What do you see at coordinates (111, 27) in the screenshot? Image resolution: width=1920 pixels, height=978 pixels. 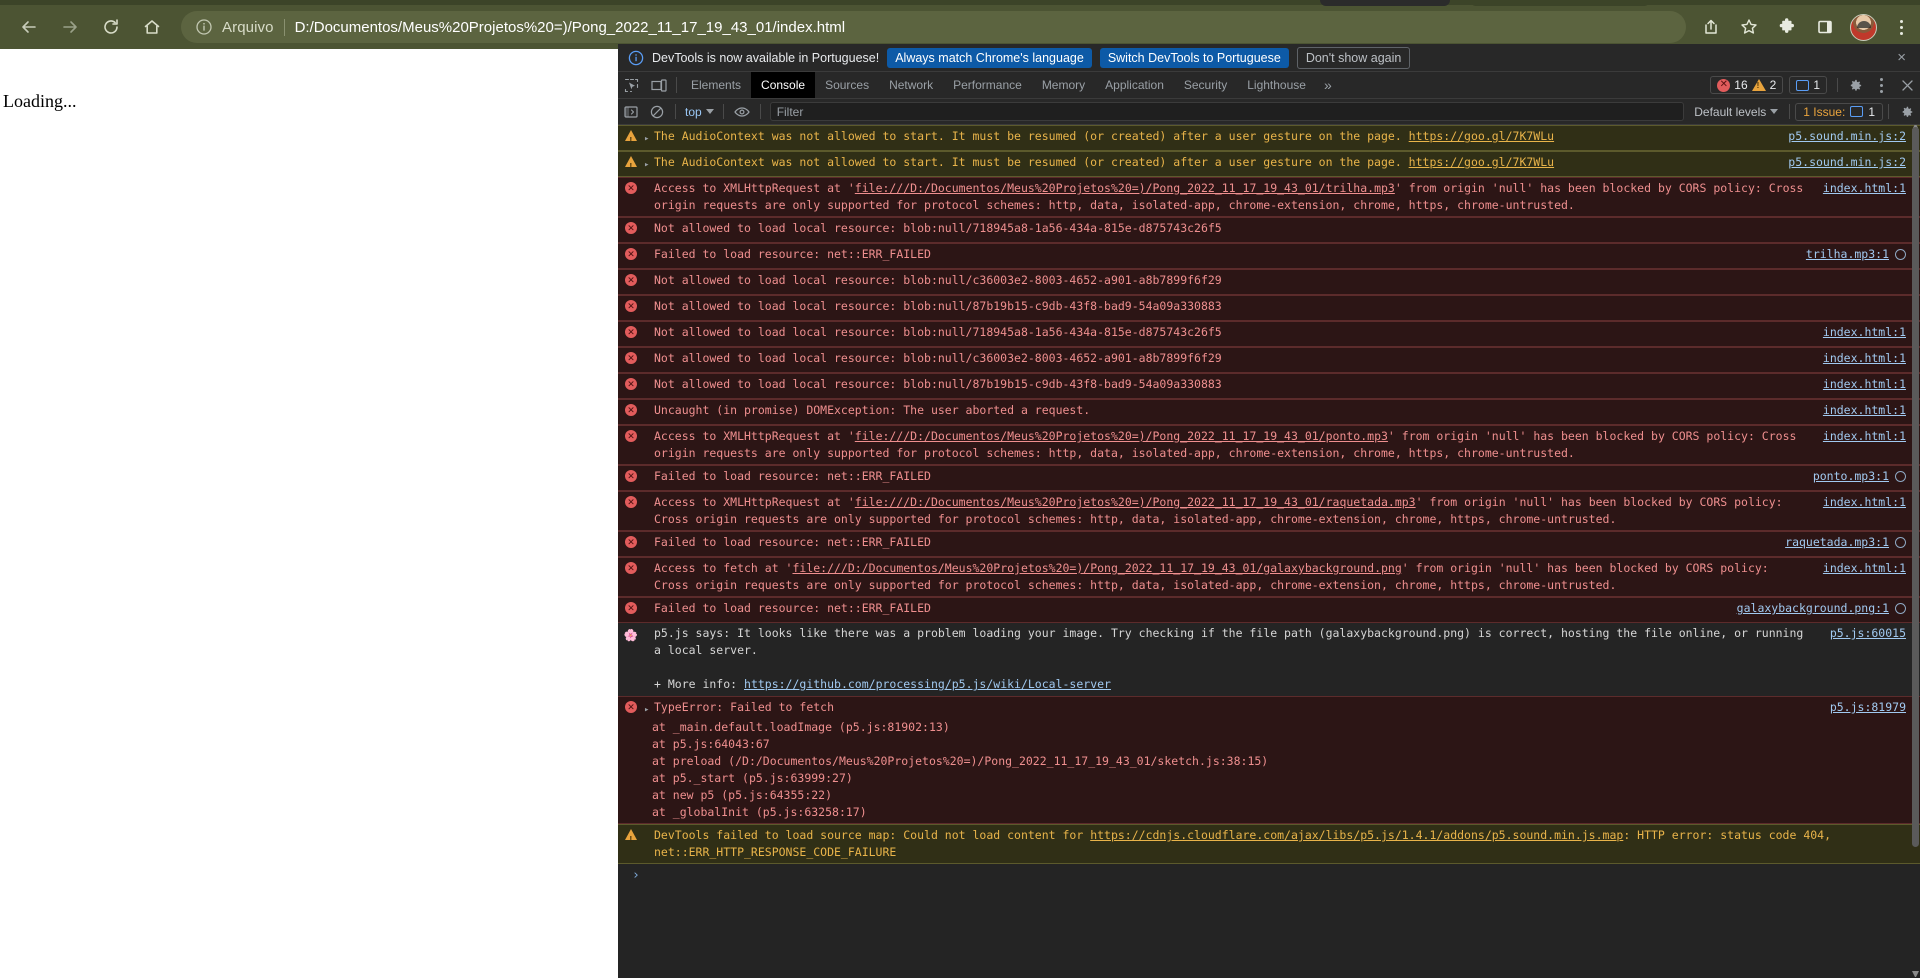 I see `reload-button` at bounding box center [111, 27].